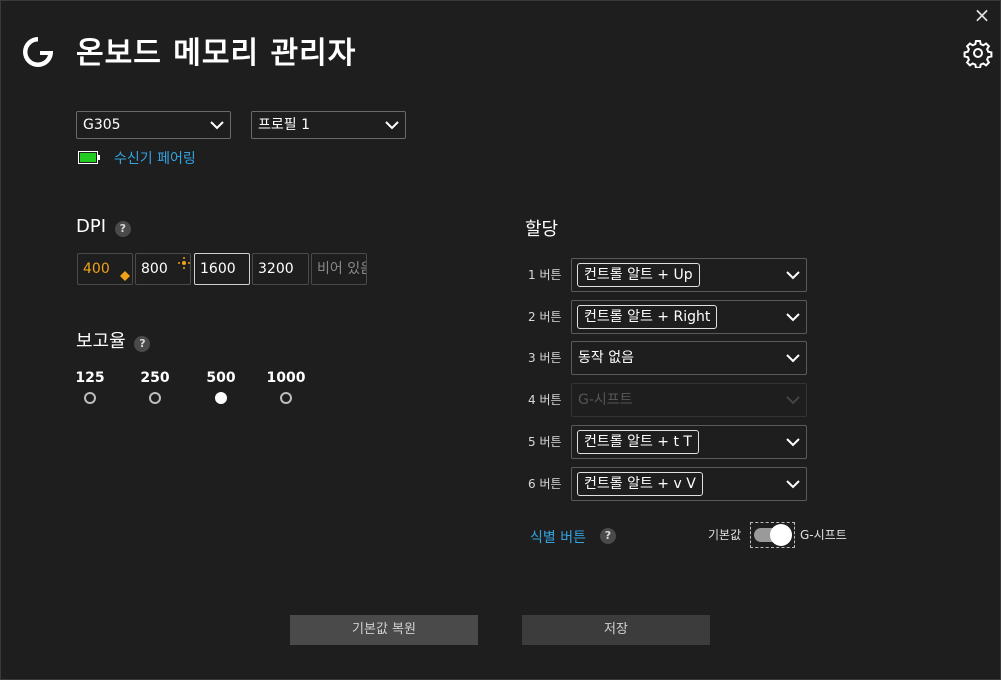  Describe the element at coordinates (341, 269) in the screenshot. I see `dpi-level-value: 비어 있음` at that location.